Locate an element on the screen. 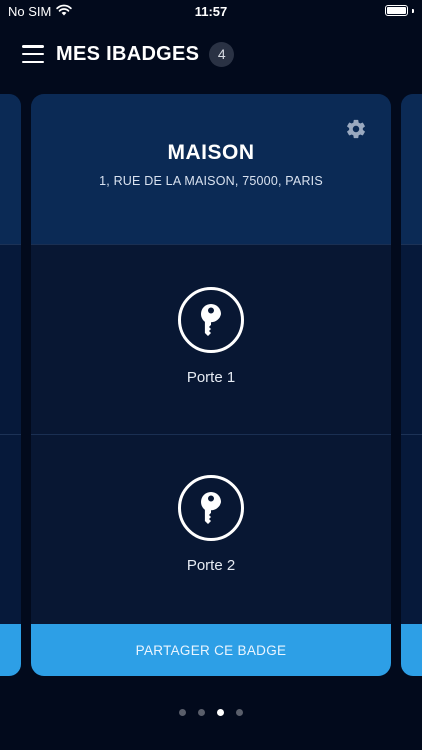 The image size is (422, 750). door-label: Porte 1 is located at coordinates (211, 377).